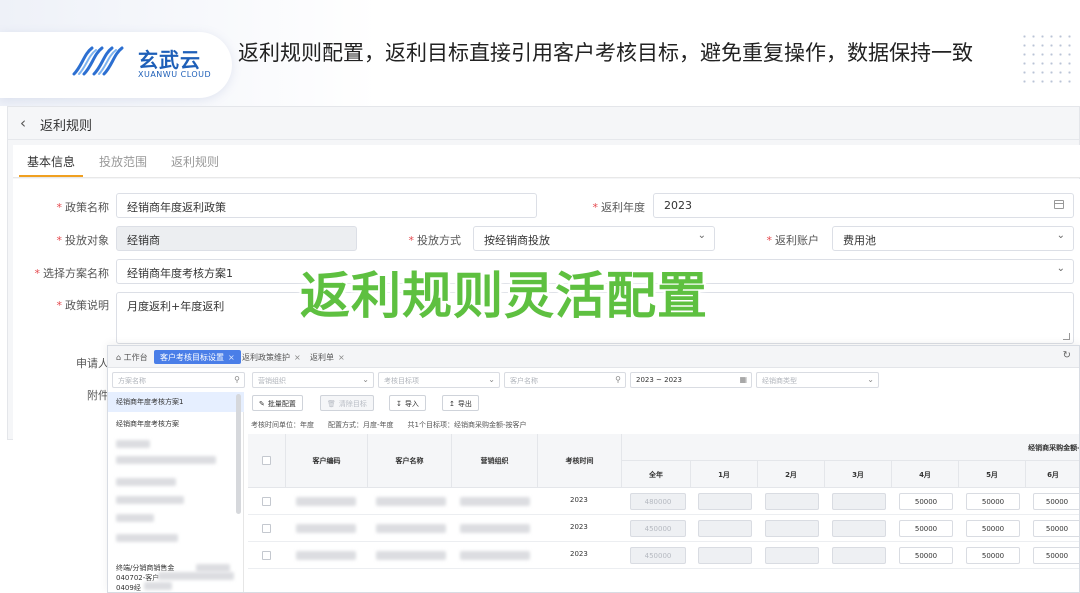 This screenshot has height=593, width=1080. What do you see at coordinates (435, 240) in the screenshot?
I see `method-label: * 投放方式` at bounding box center [435, 240].